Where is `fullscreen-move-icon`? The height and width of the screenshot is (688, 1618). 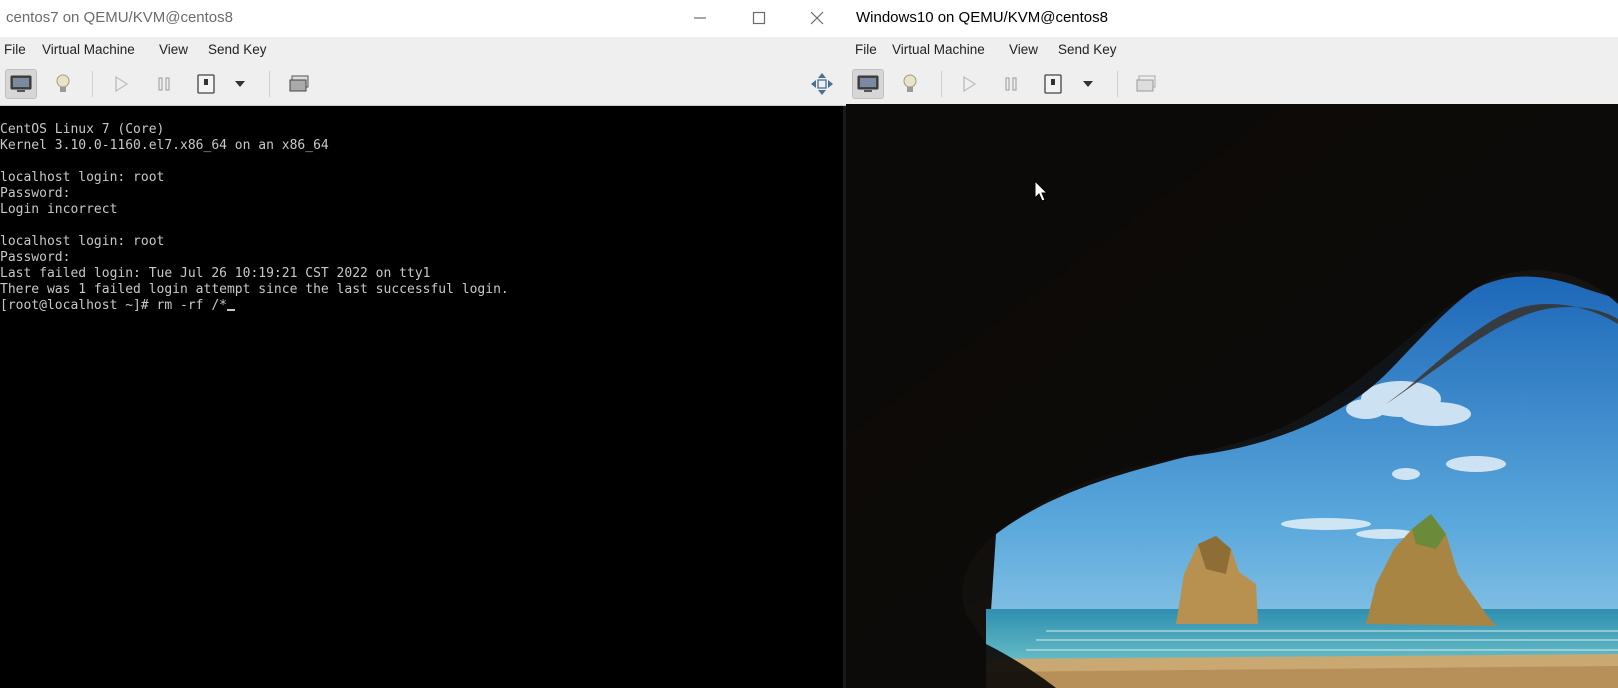
fullscreen-move-icon is located at coordinates (822, 84).